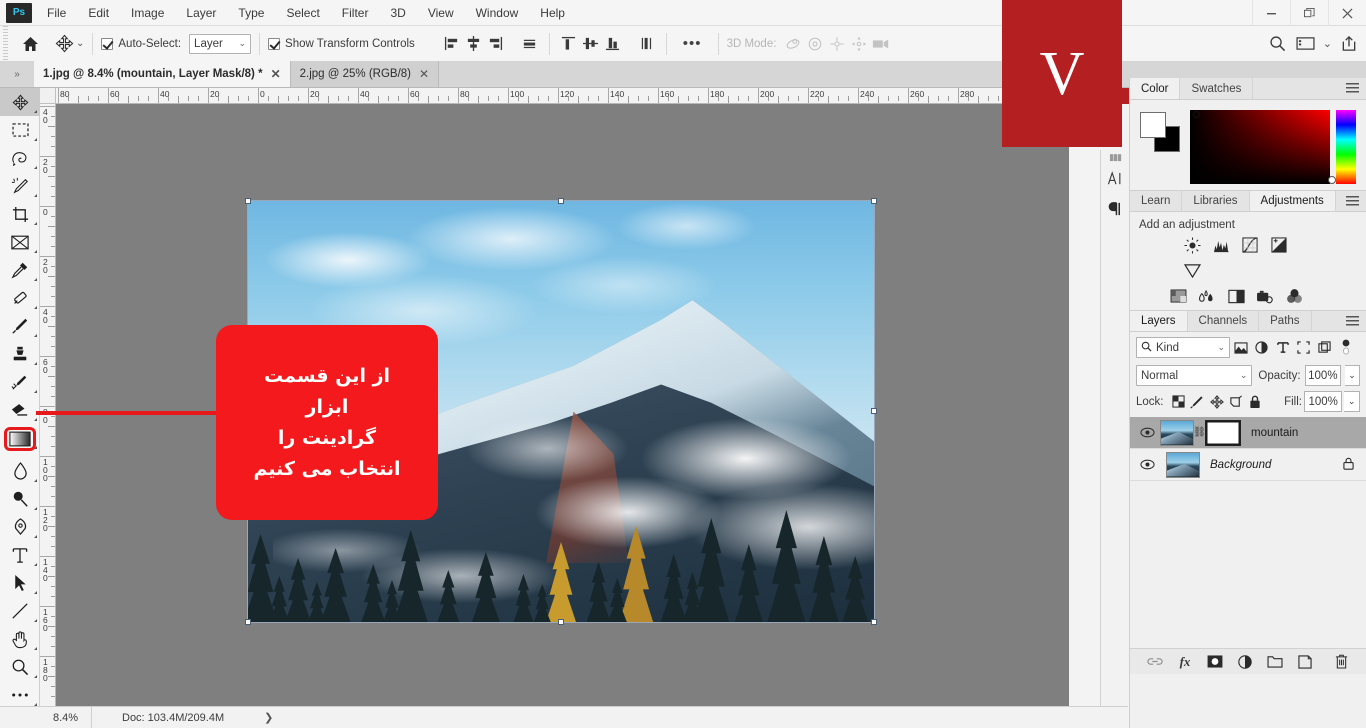  I want to click on menu-view: View, so click(441, 13).